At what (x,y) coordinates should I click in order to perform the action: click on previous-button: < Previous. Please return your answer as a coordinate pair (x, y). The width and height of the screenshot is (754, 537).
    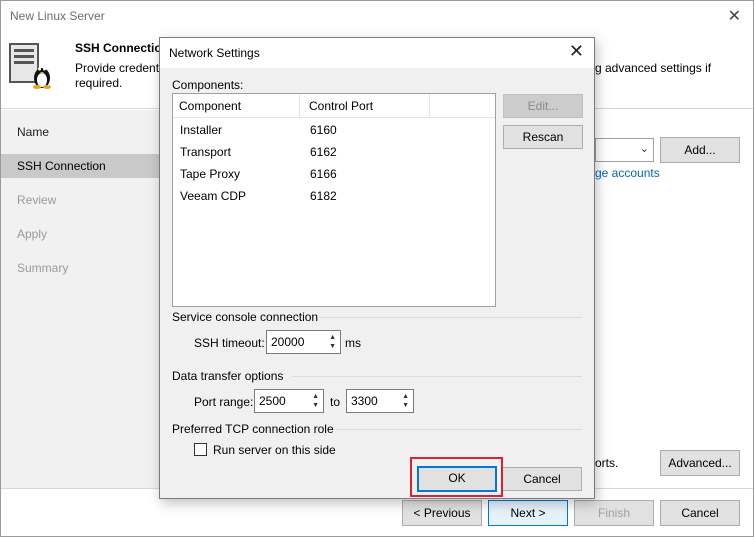
    Looking at the image, I should click on (442, 513).